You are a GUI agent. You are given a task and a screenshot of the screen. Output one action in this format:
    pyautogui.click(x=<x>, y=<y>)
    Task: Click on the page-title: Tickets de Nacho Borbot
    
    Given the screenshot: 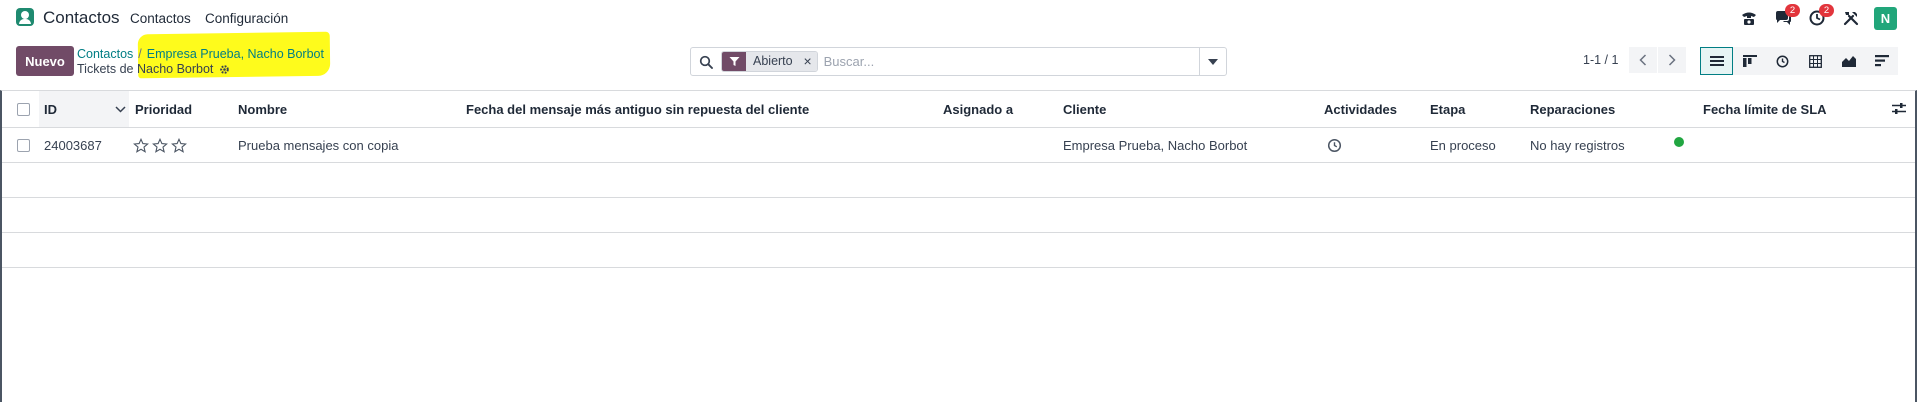 What is the action you would take?
    pyautogui.click(x=153, y=69)
    